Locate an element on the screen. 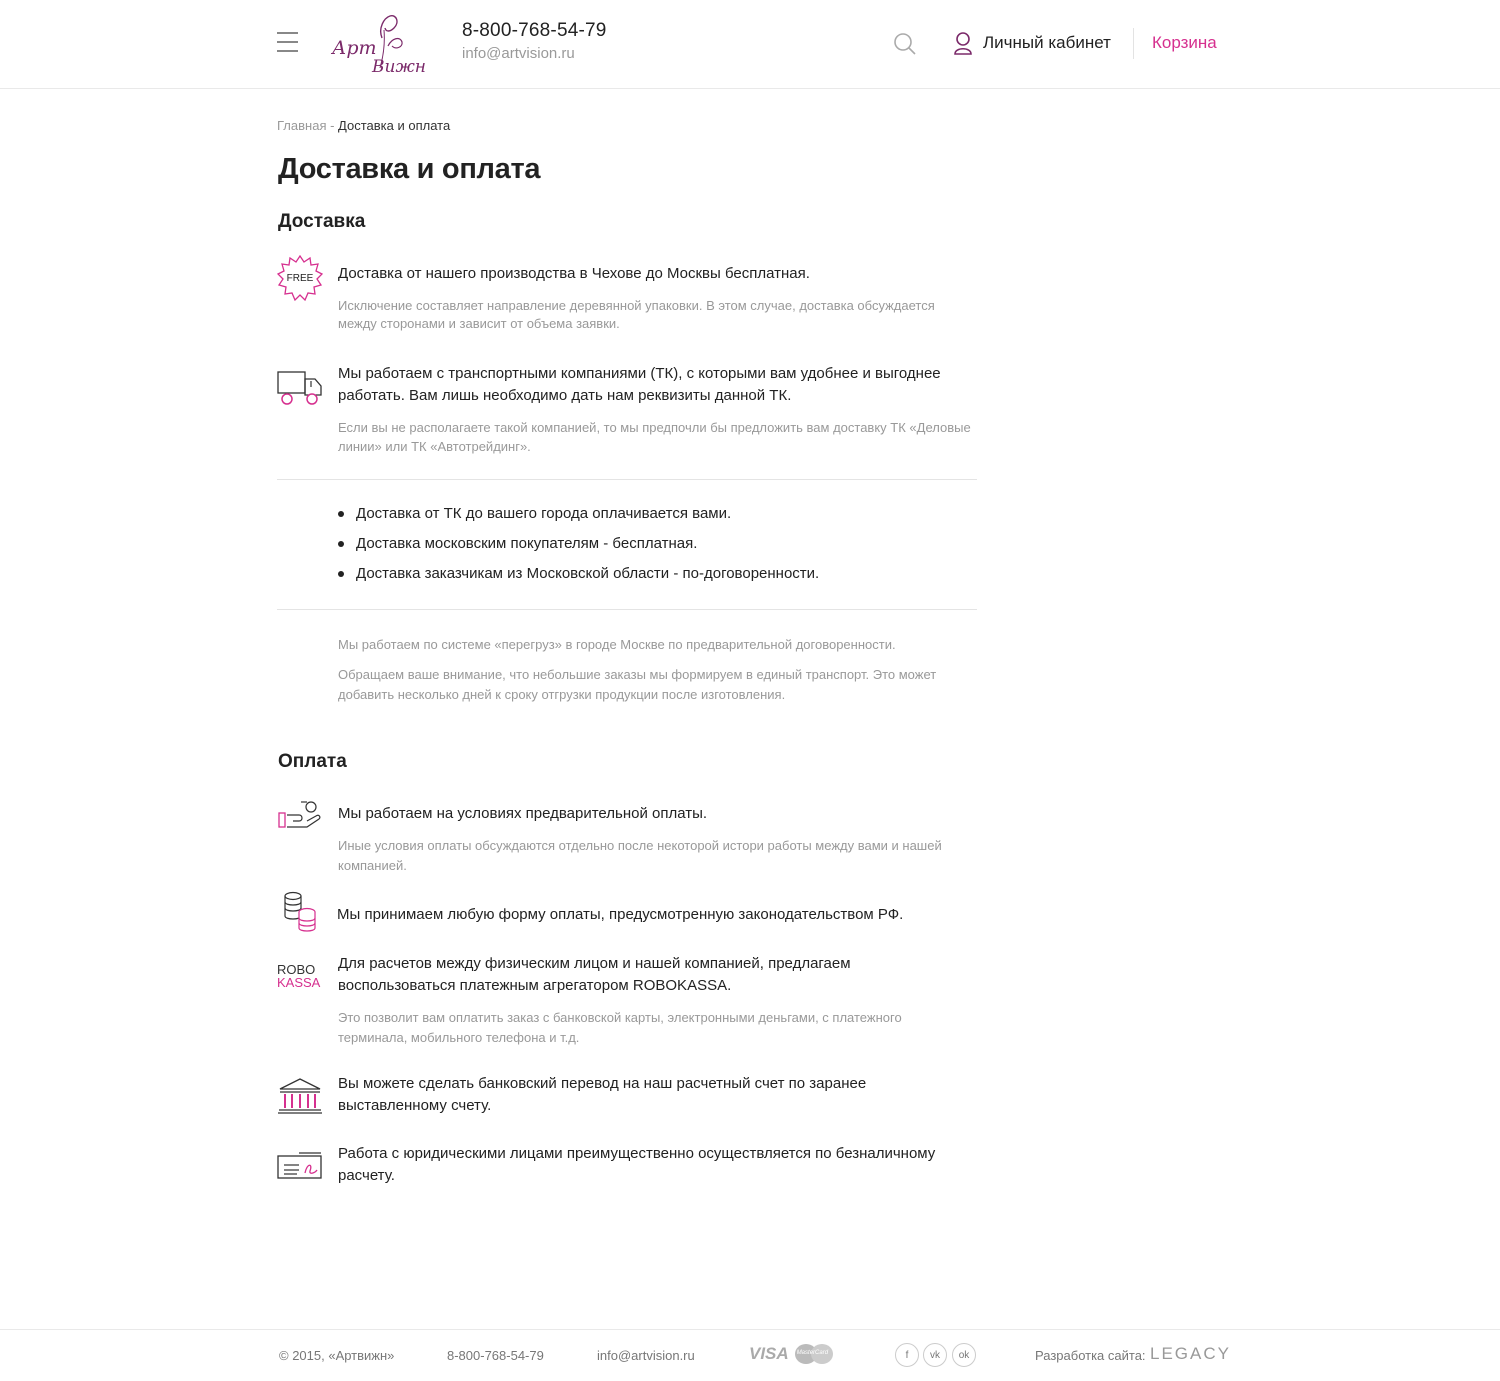 This screenshot has width=1500, height=1381. breadcrumb-current: Доставка и оплата is located at coordinates (394, 125).